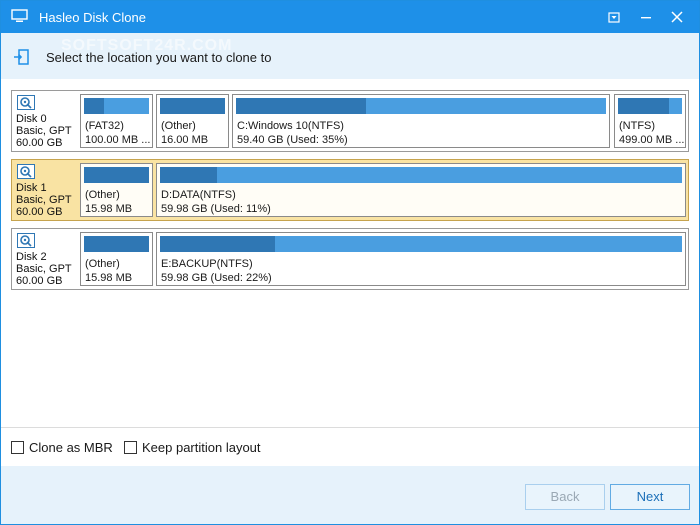 The height and width of the screenshot is (525, 700). Describe the element at coordinates (31, 119) in the screenshot. I see `disk-name: Disk 0` at that location.